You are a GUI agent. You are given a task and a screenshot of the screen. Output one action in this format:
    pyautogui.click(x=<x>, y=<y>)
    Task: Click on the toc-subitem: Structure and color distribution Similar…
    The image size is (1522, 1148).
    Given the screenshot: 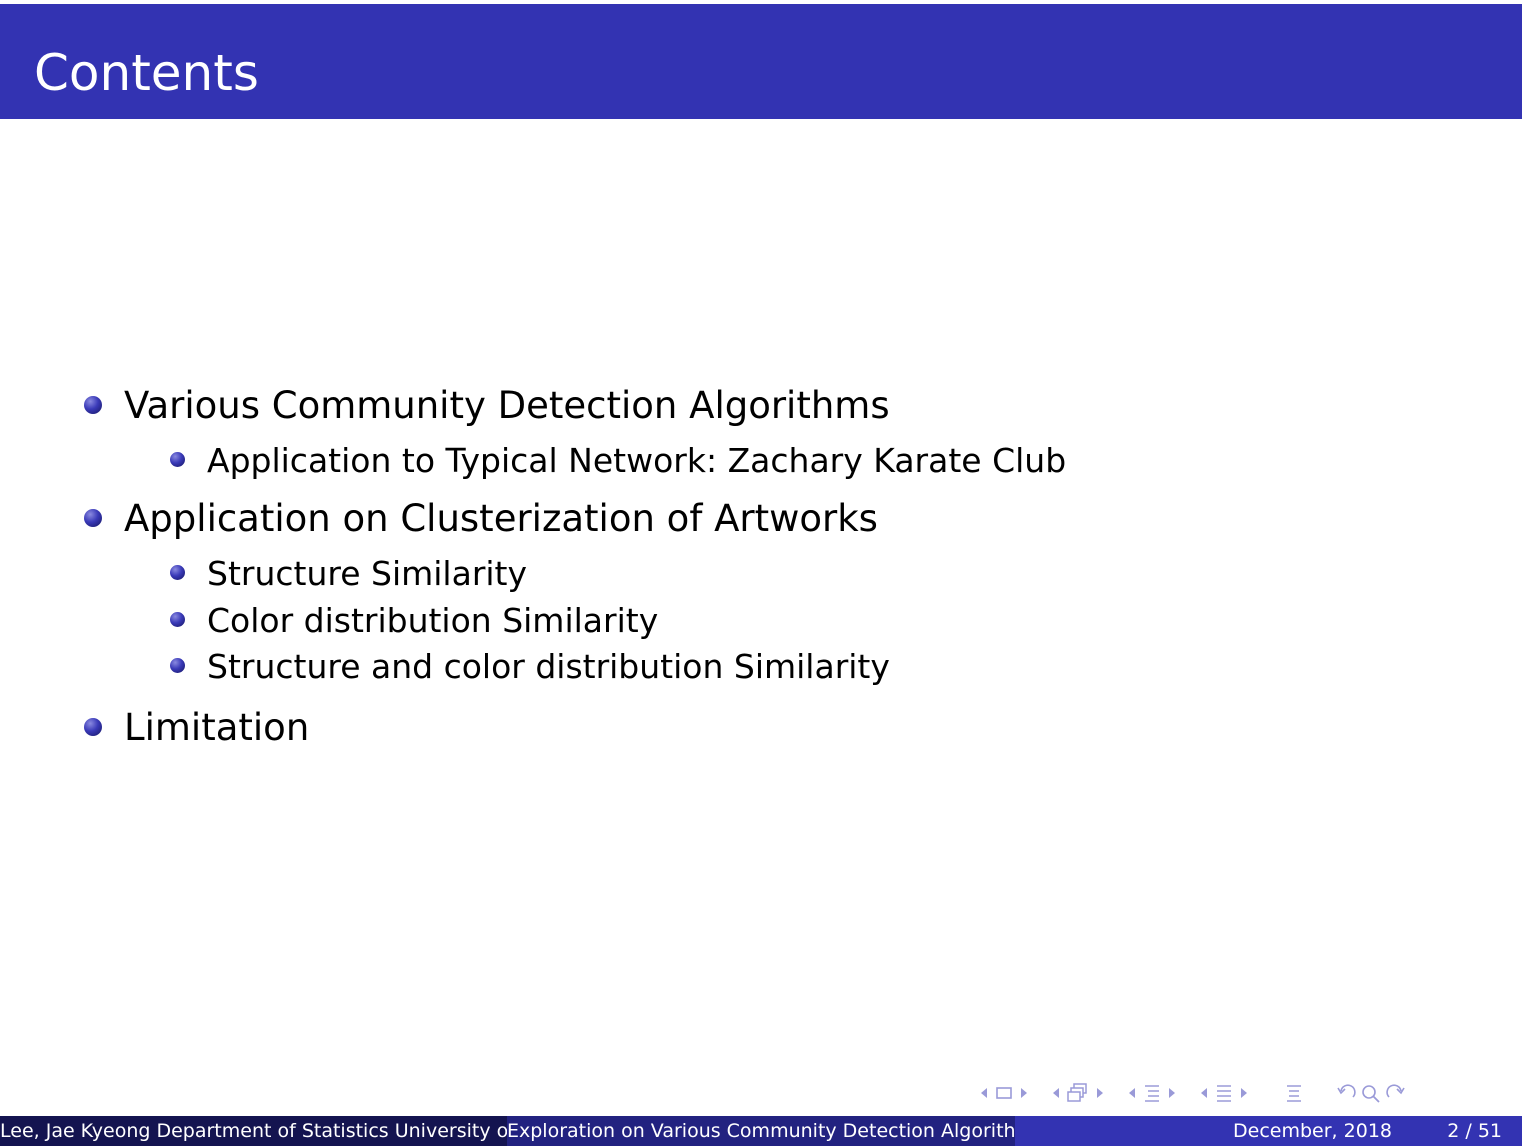 What is the action you would take?
    pyautogui.click(x=530, y=667)
    